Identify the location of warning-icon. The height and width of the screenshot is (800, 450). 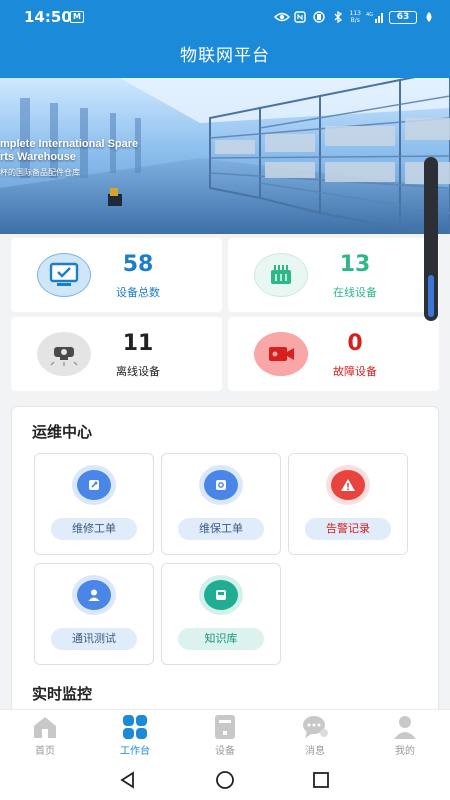
(348, 485).